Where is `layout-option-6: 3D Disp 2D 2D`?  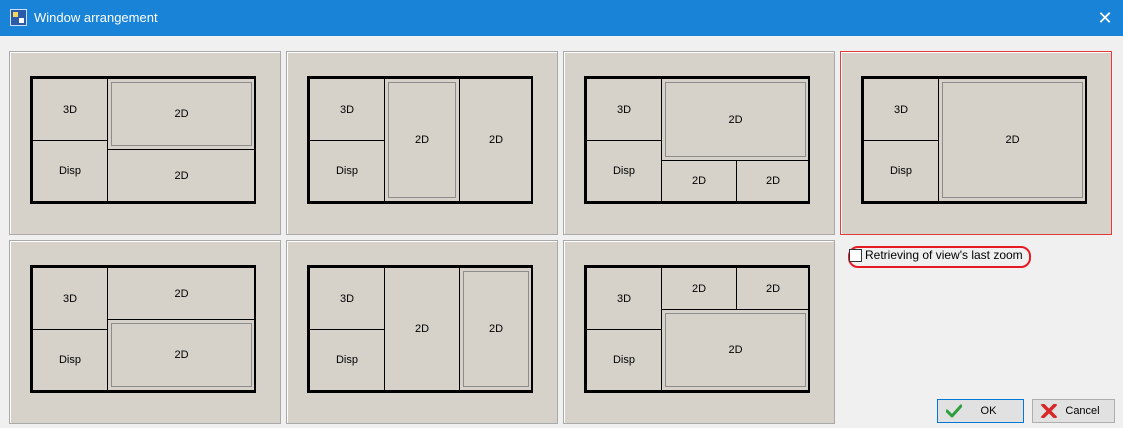 layout-option-6: 3D Disp 2D 2D is located at coordinates (422, 332).